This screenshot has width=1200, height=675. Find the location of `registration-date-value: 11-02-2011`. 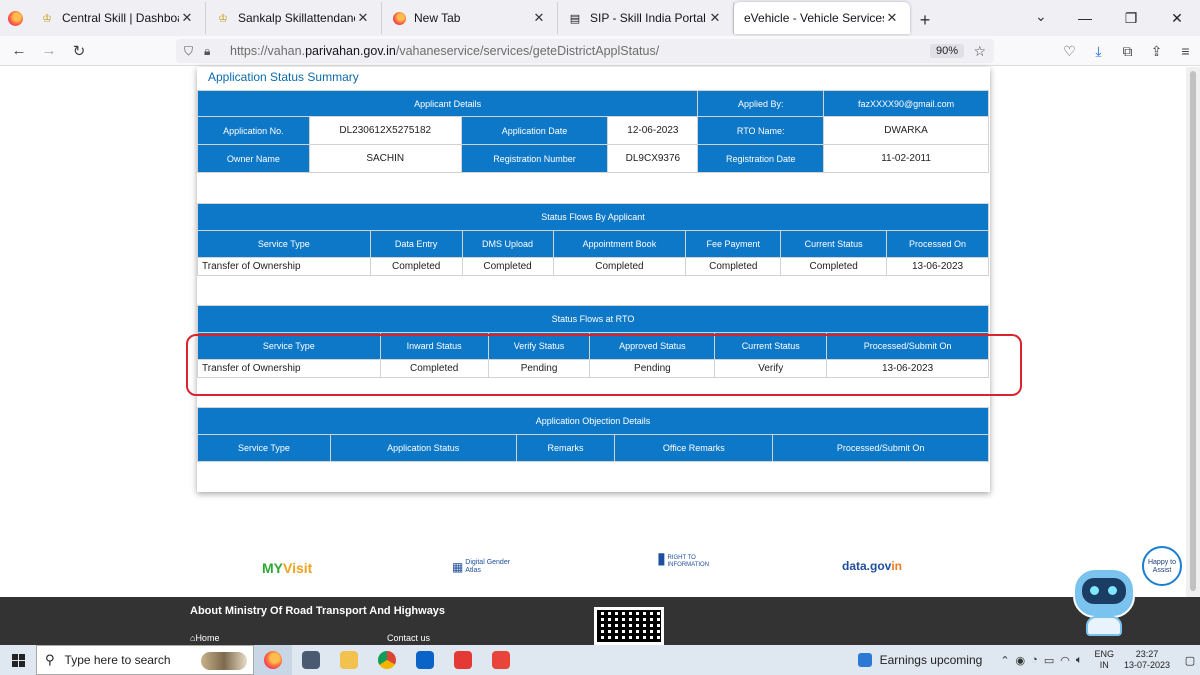

registration-date-value: 11-02-2011 is located at coordinates (906, 158).